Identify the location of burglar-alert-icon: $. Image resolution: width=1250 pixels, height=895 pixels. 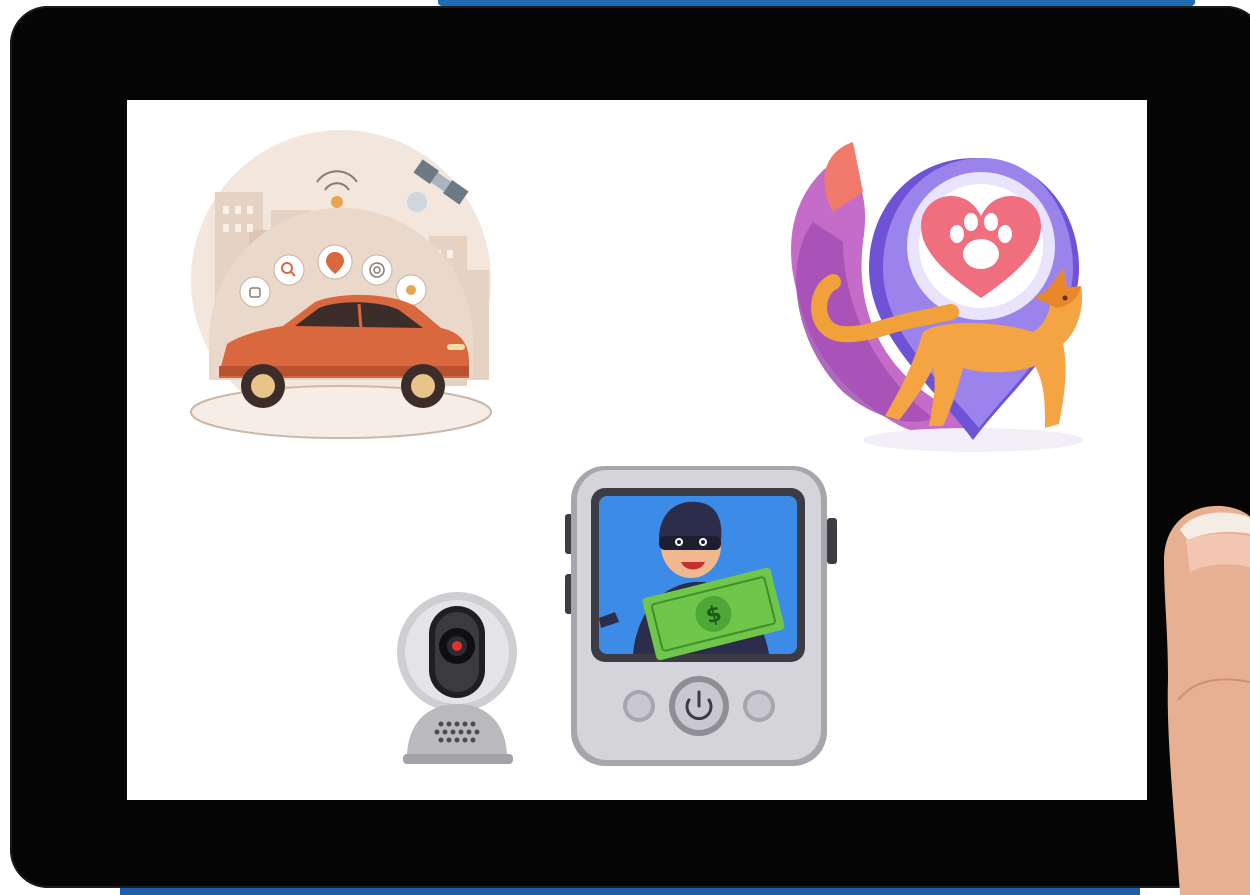
(701, 616).